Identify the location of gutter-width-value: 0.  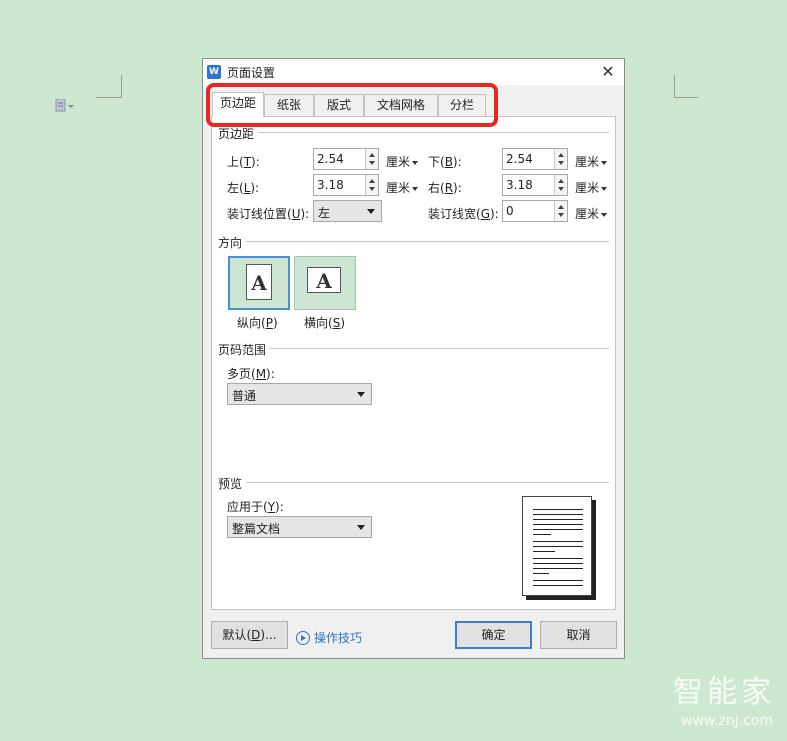
(510, 211).